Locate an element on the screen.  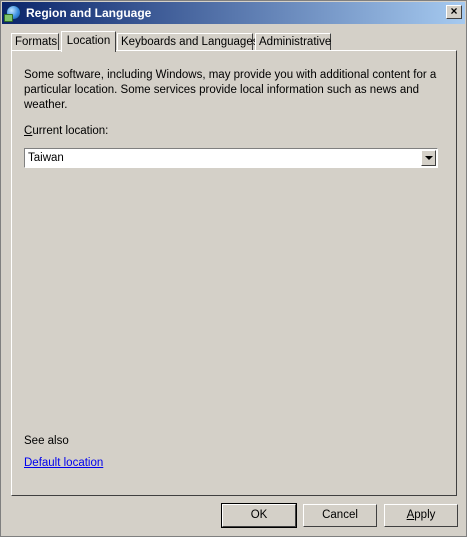
close-button: × is located at coordinates (454, 12).